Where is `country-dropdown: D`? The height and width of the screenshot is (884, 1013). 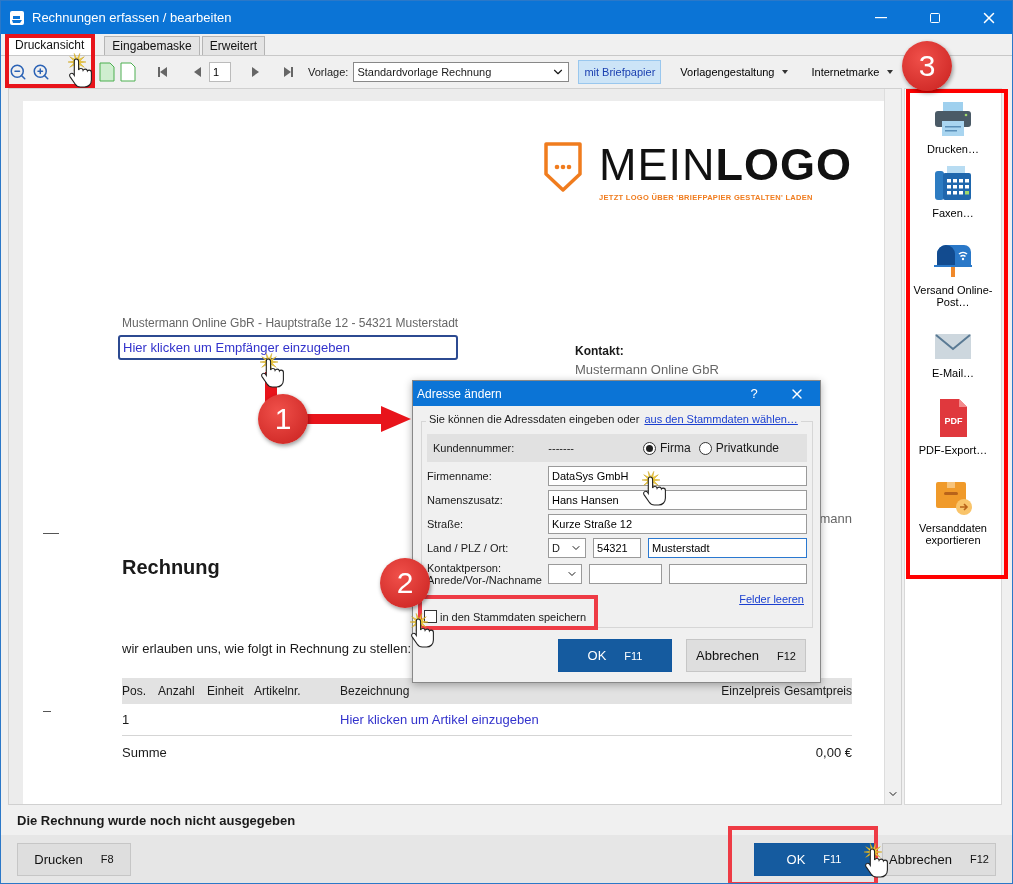
country-dropdown: D is located at coordinates (567, 548).